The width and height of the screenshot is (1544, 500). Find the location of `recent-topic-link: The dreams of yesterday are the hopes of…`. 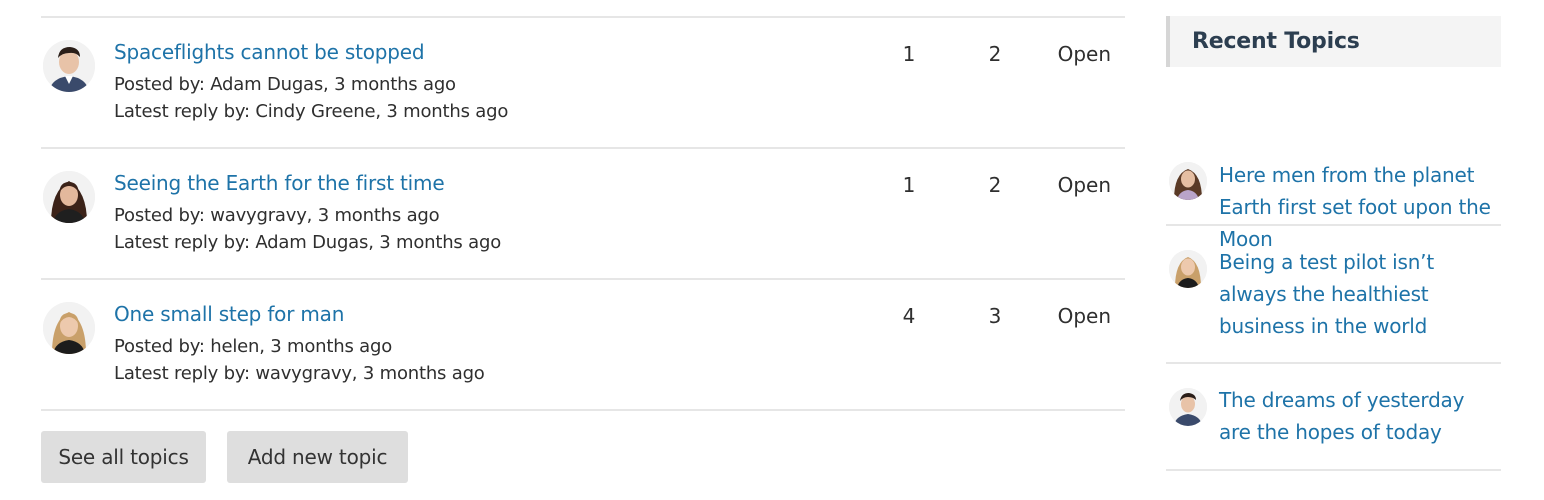

recent-topic-link: The dreams of yesterday are the hopes of… is located at coordinates (1356, 416).